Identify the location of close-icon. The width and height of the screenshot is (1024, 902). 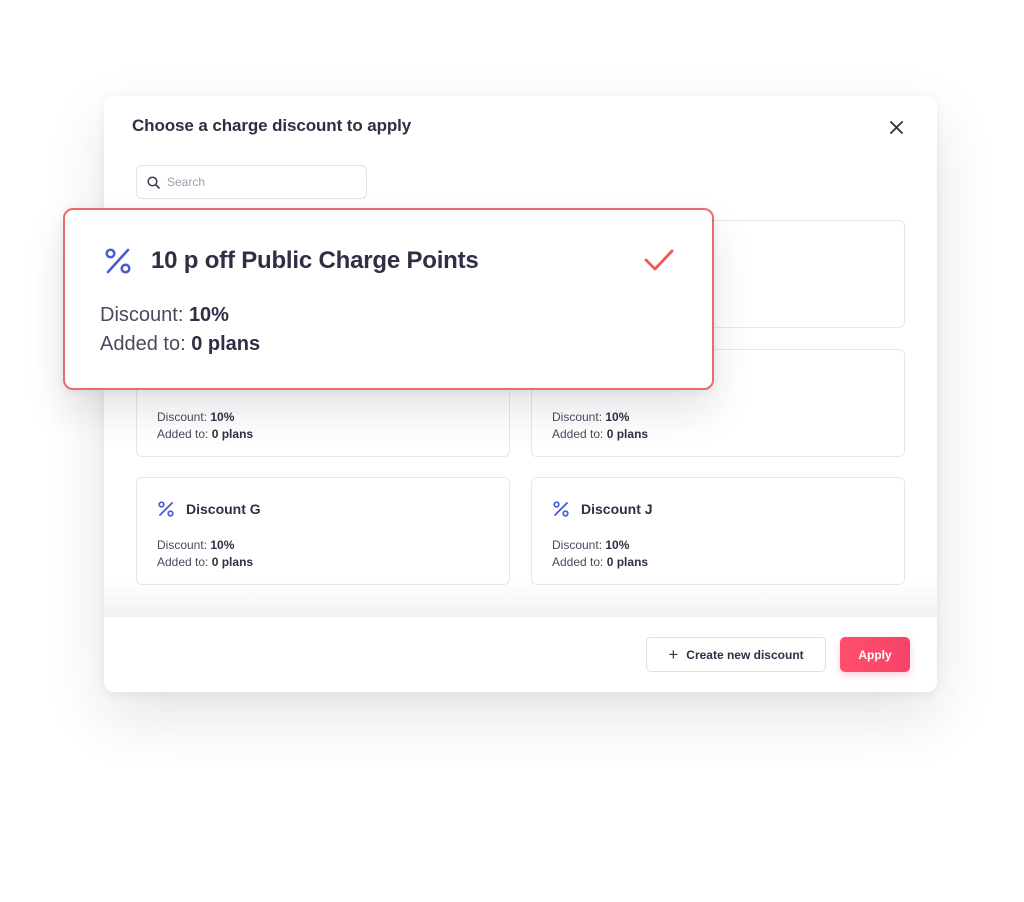
(896, 127).